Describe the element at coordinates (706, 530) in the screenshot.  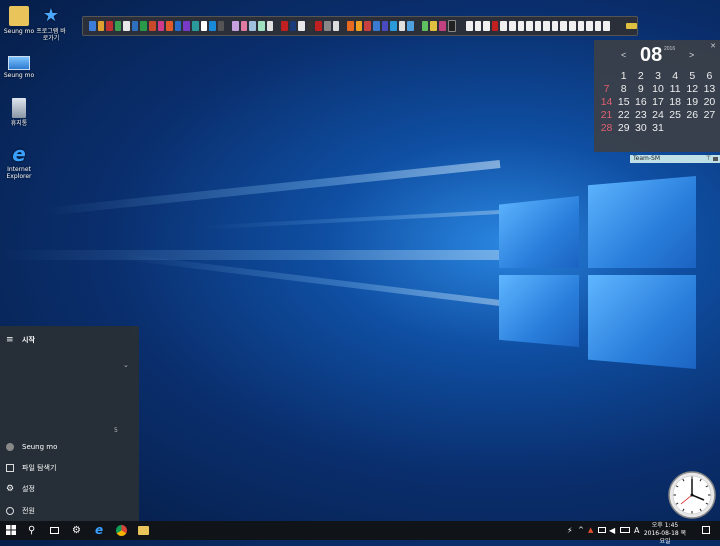
I see `notification-icon` at that location.